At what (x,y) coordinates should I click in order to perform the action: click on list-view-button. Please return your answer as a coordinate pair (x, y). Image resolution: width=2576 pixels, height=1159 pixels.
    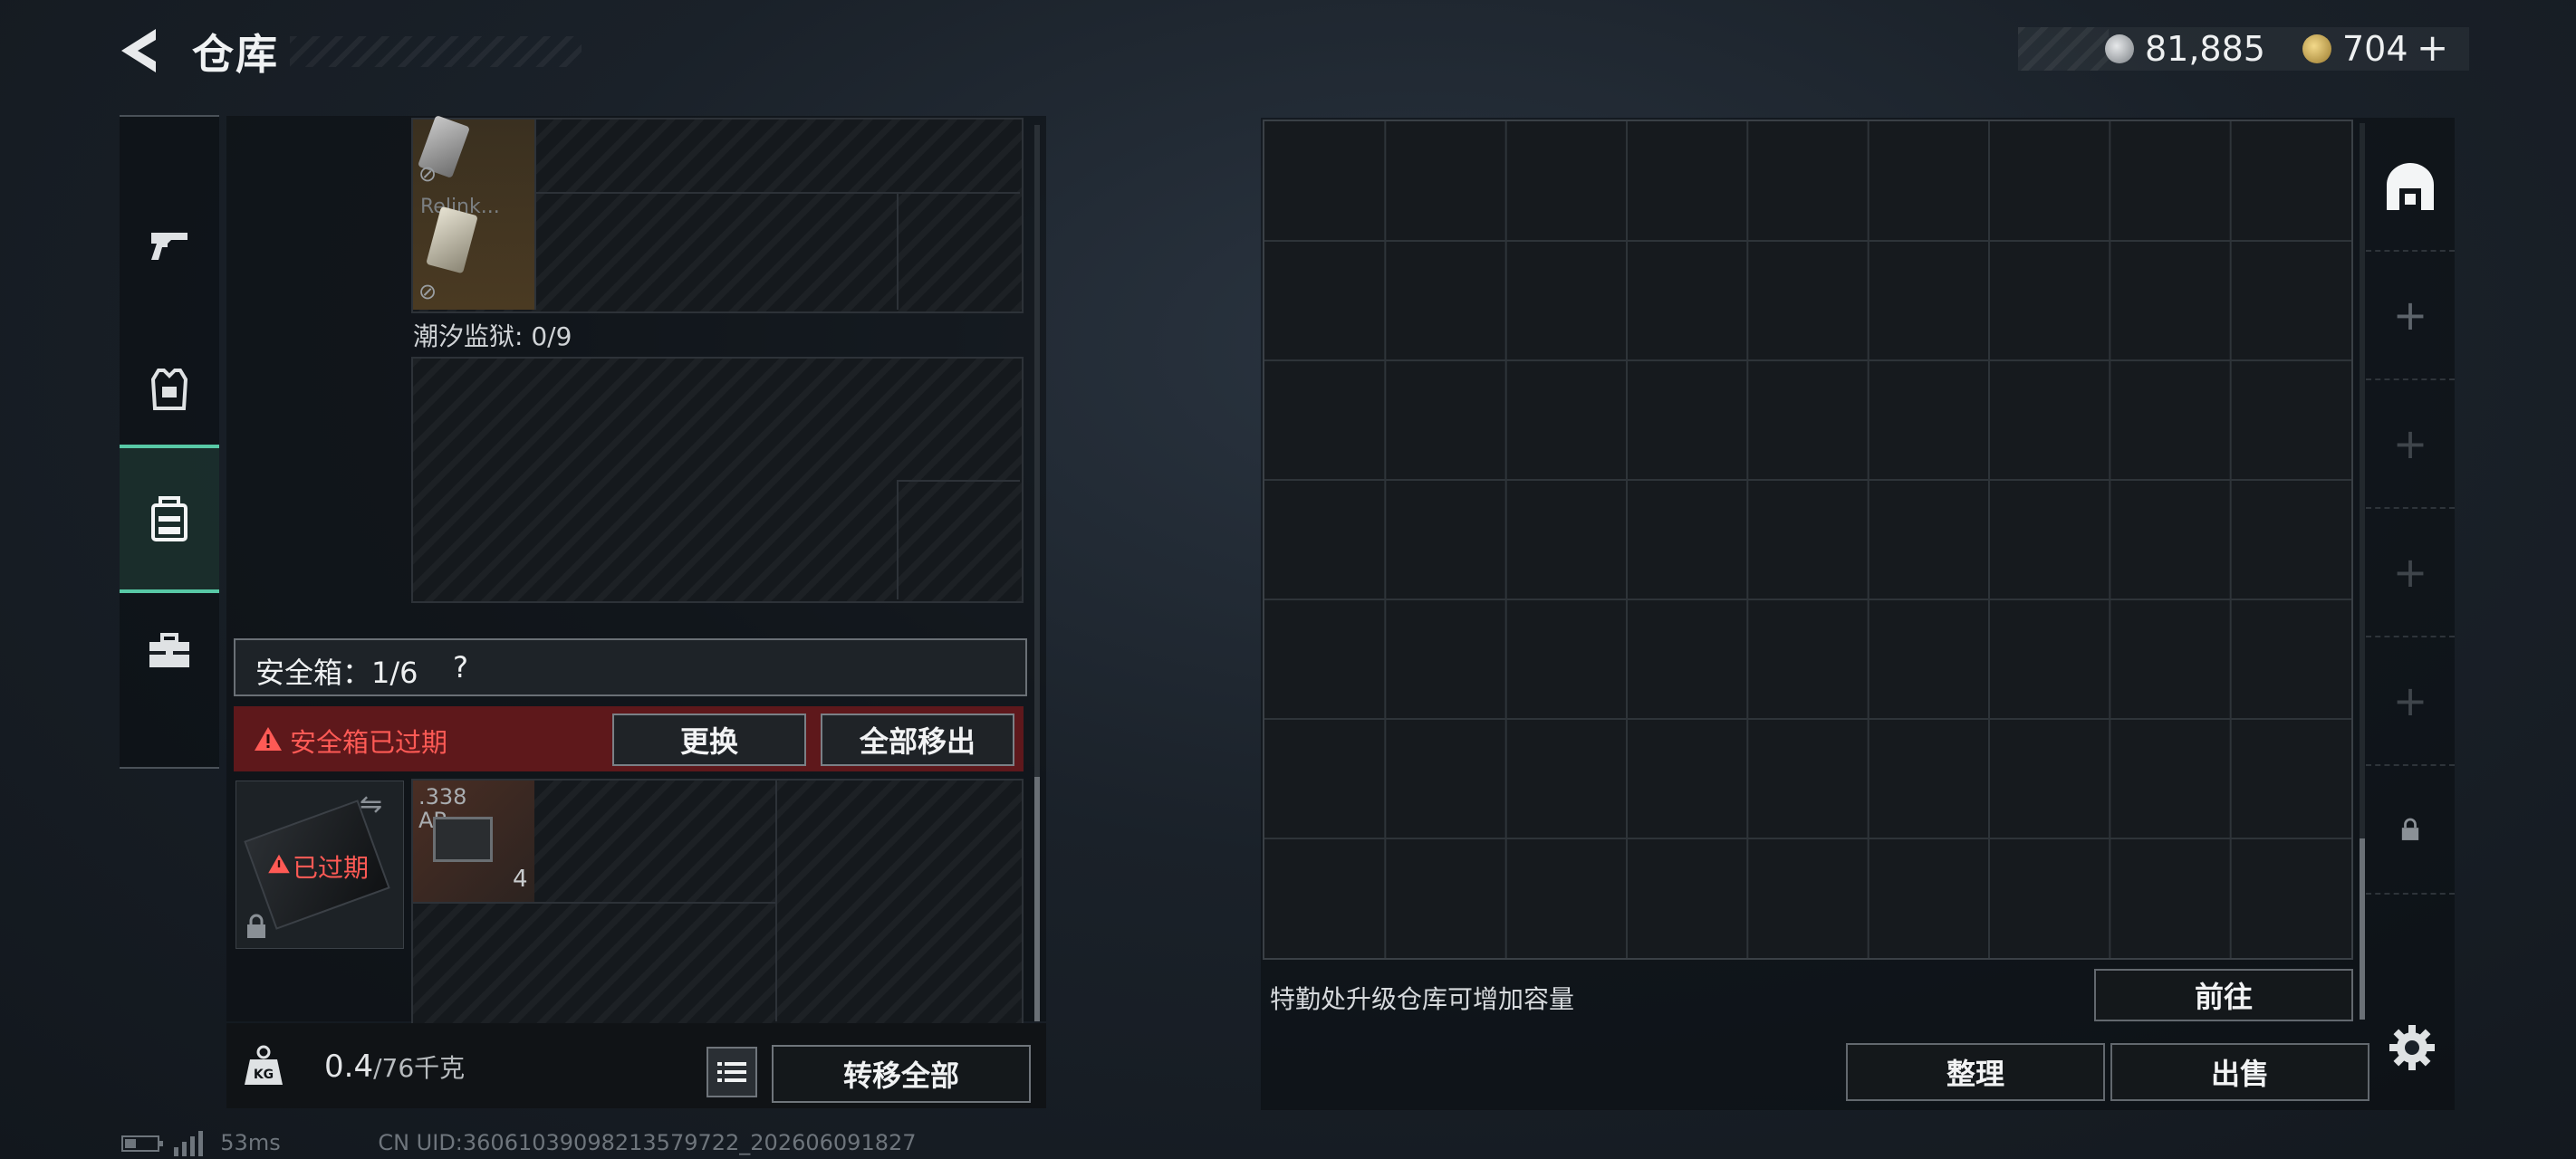
    Looking at the image, I should click on (731, 1072).